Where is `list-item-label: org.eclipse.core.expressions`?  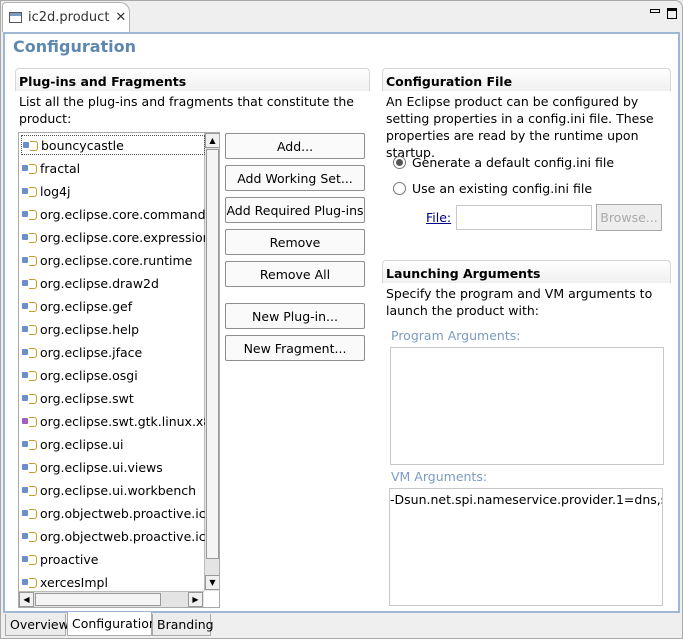
list-item-label: org.eclipse.core.expressions is located at coordinates (122, 237).